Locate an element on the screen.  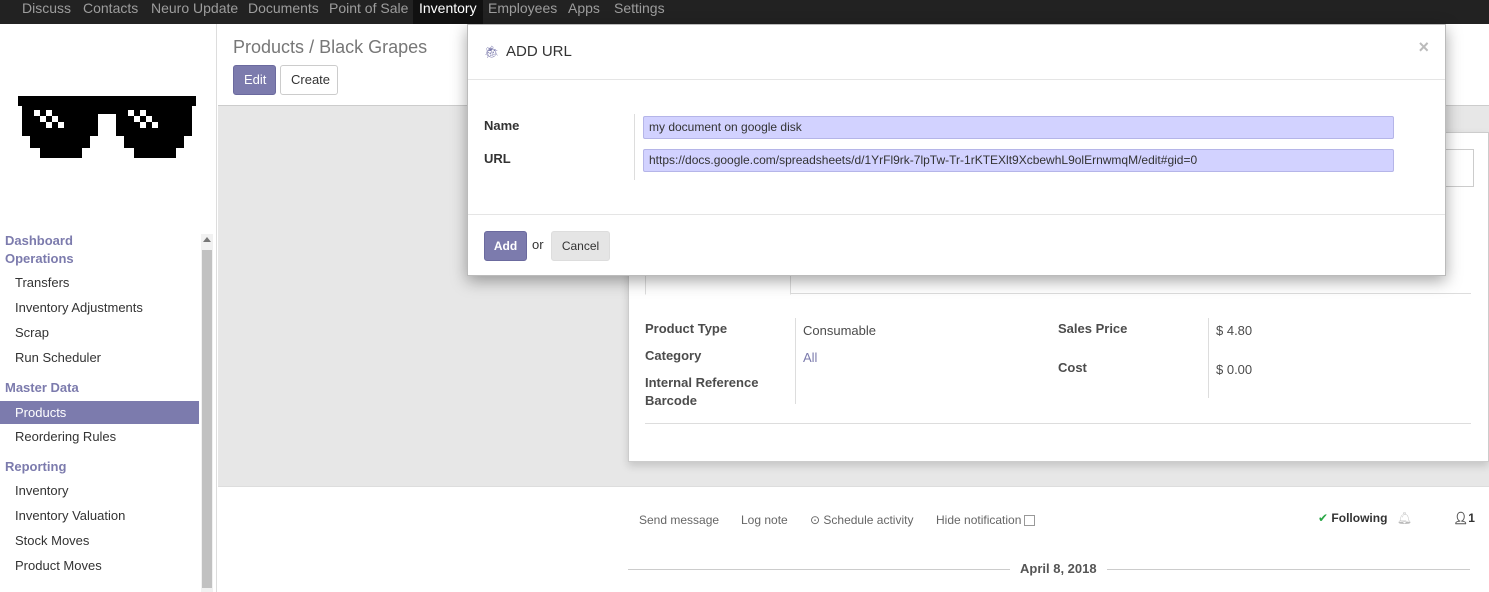
cancel-button: Cancel is located at coordinates (580, 246).